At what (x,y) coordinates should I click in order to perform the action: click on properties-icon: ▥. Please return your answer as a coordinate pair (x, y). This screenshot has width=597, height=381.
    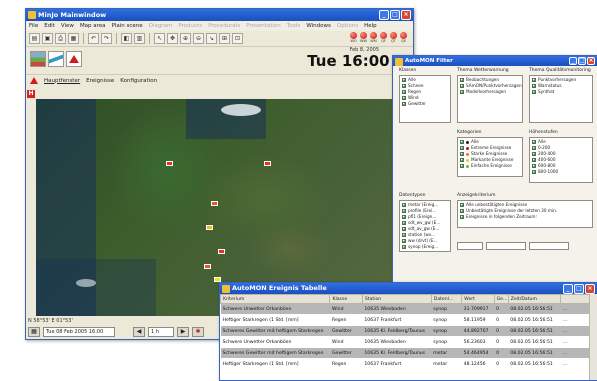
    Looking at the image, I should click on (139, 38).